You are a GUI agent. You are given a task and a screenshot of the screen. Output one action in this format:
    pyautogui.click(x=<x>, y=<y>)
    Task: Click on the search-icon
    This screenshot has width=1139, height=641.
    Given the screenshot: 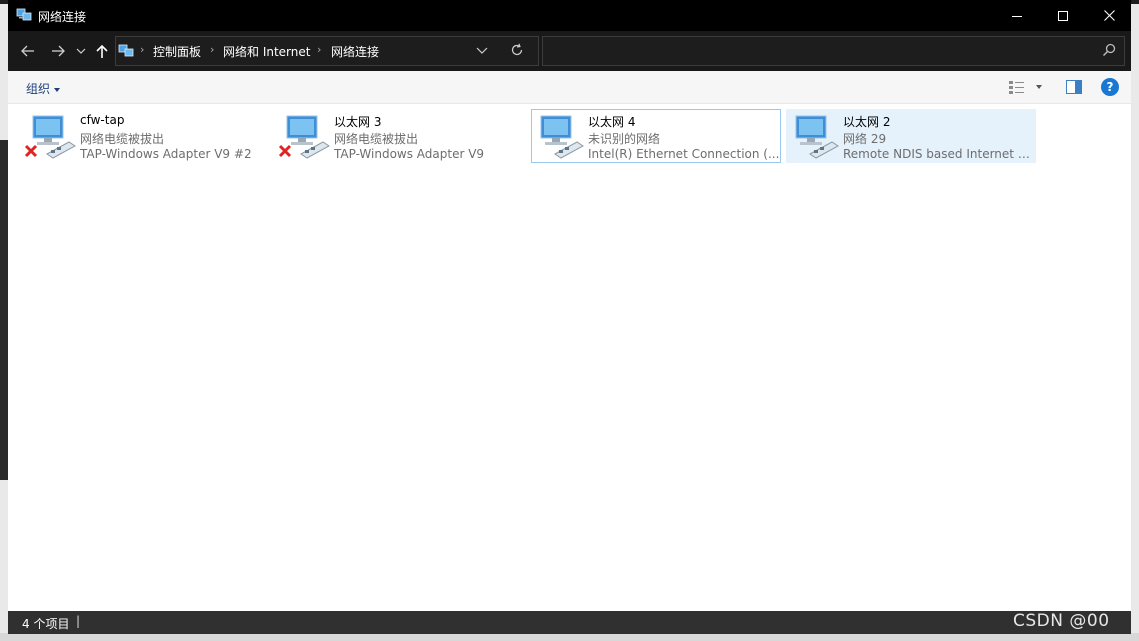 What is the action you would take?
    pyautogui.click(x=1109, y=50)
    